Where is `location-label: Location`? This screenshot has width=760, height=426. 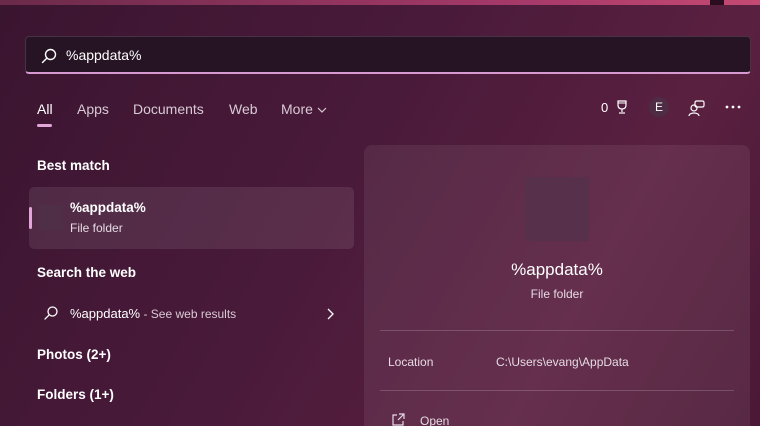
location-label: Location is located at coordinates (411, 362).